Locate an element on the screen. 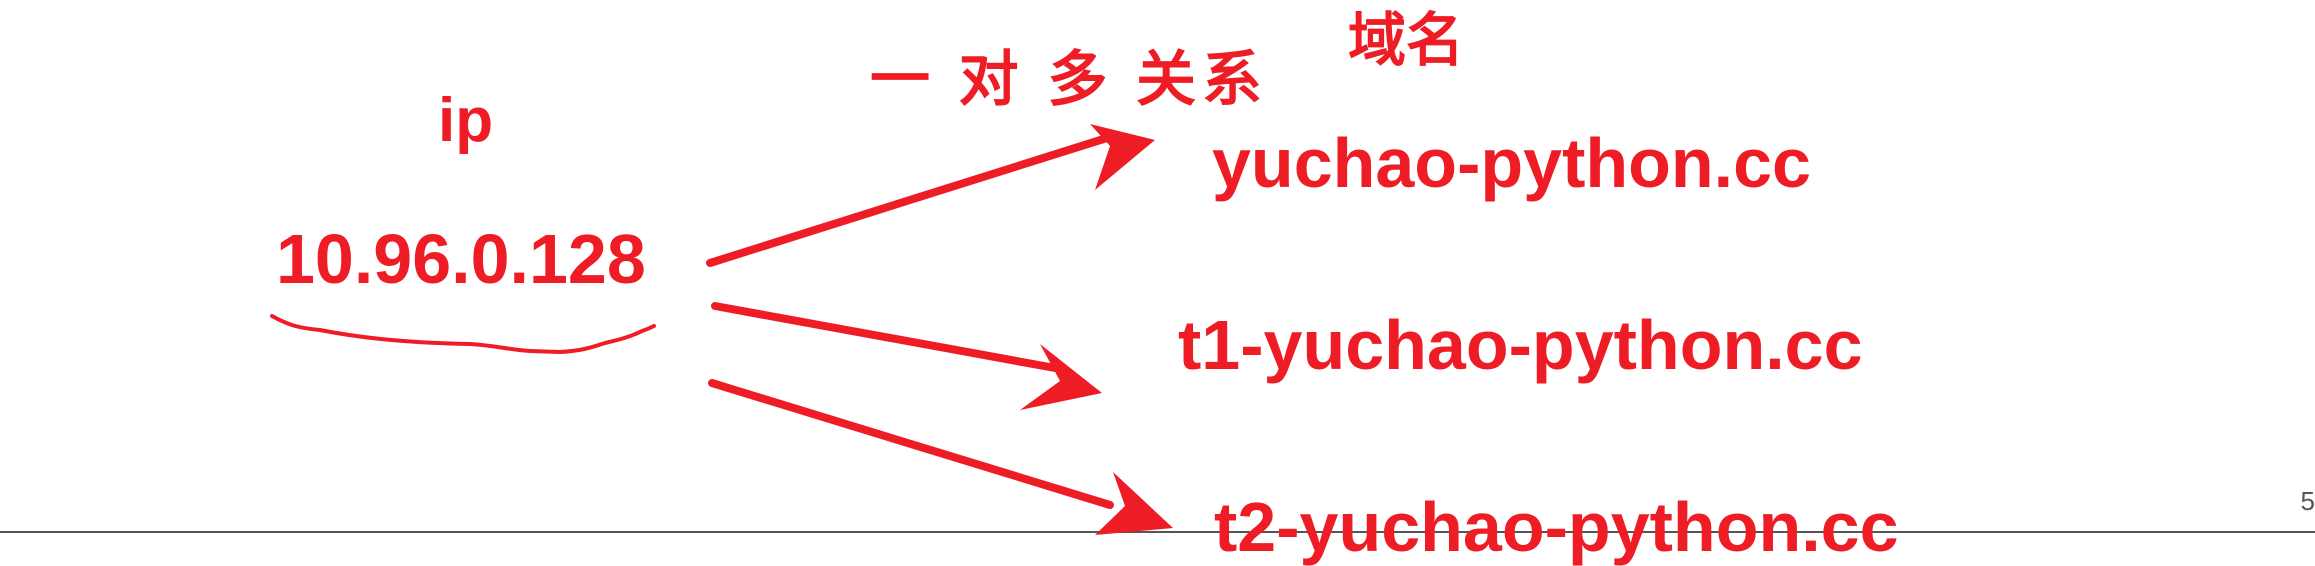 The image size is (2315, 566). page-number: 5 is located at coordinates (2307, 501).